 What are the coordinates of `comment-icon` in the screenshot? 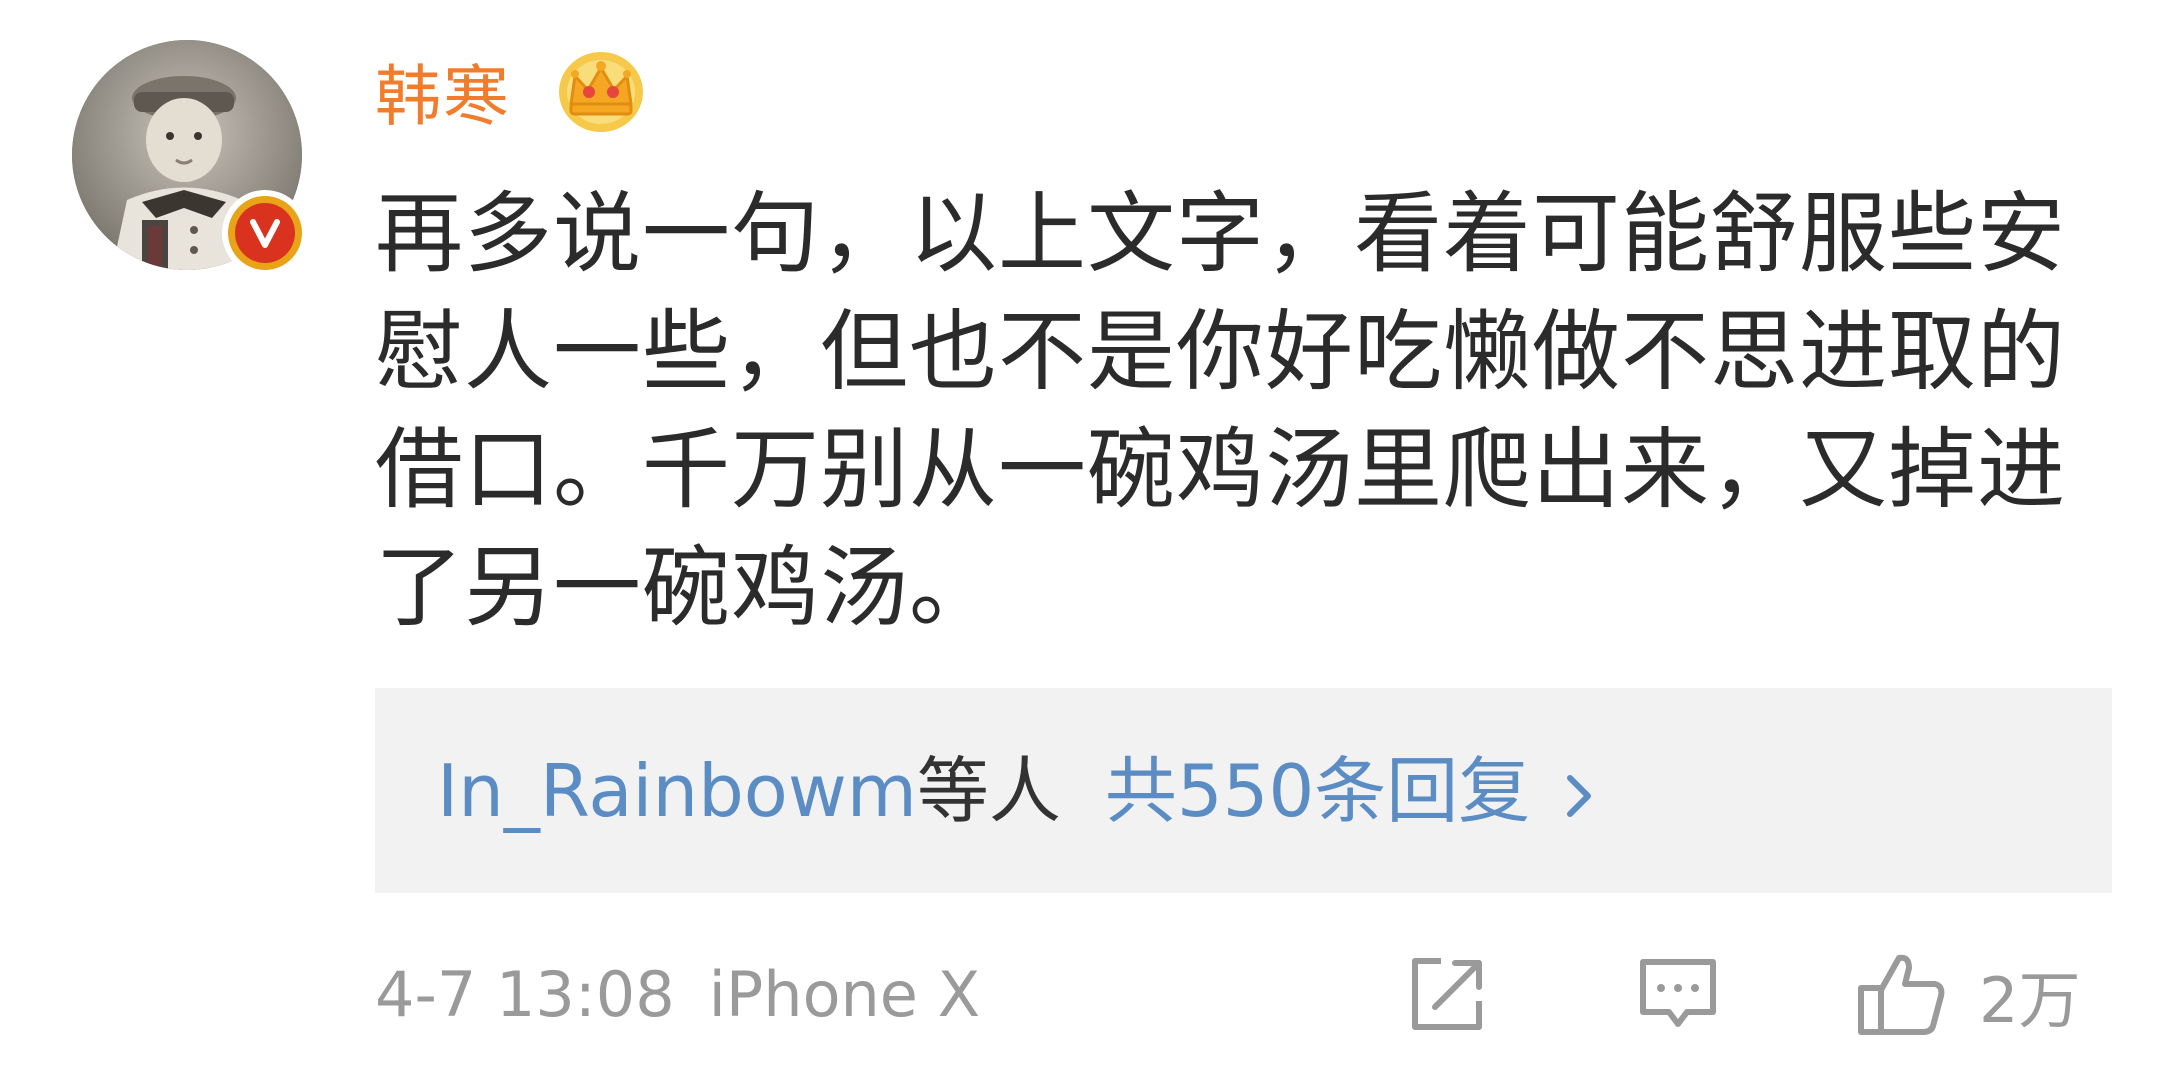 It's located at (1678, 993).